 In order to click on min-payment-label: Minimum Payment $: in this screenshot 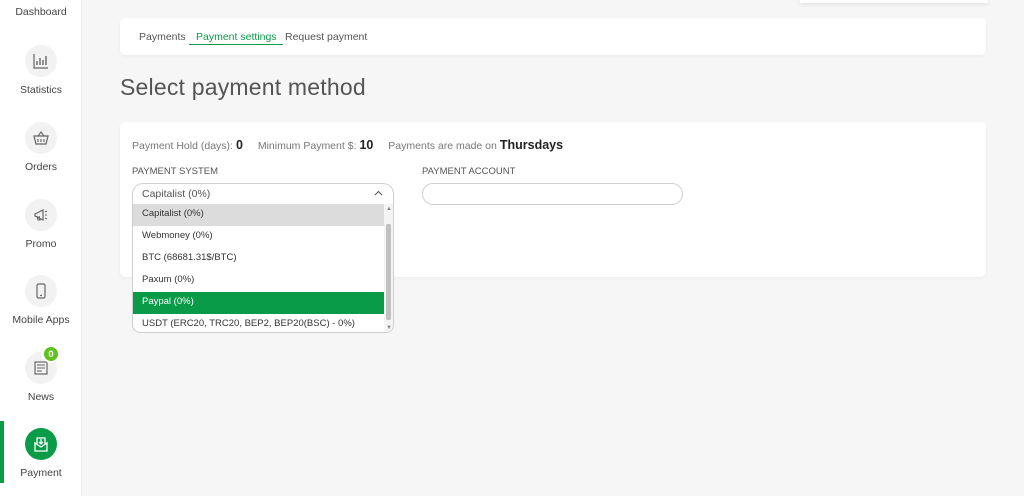, I will do `click(307, 146)`.